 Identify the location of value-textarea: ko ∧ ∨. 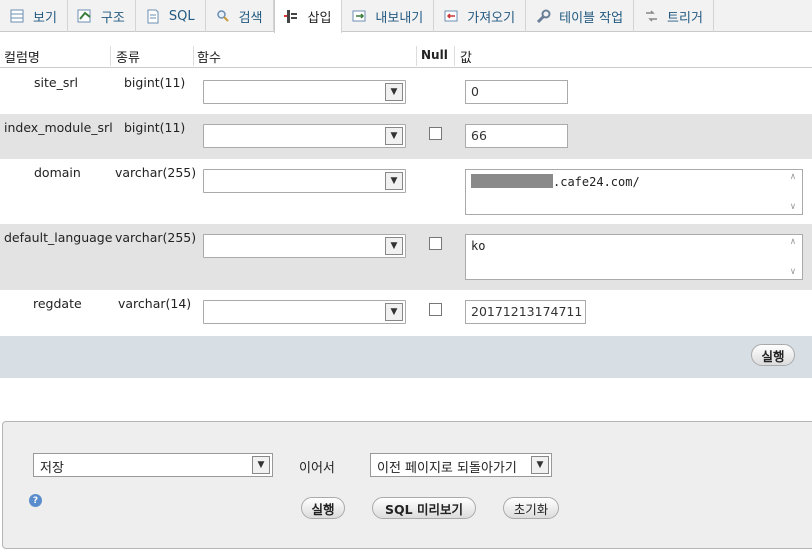
(634, 257).